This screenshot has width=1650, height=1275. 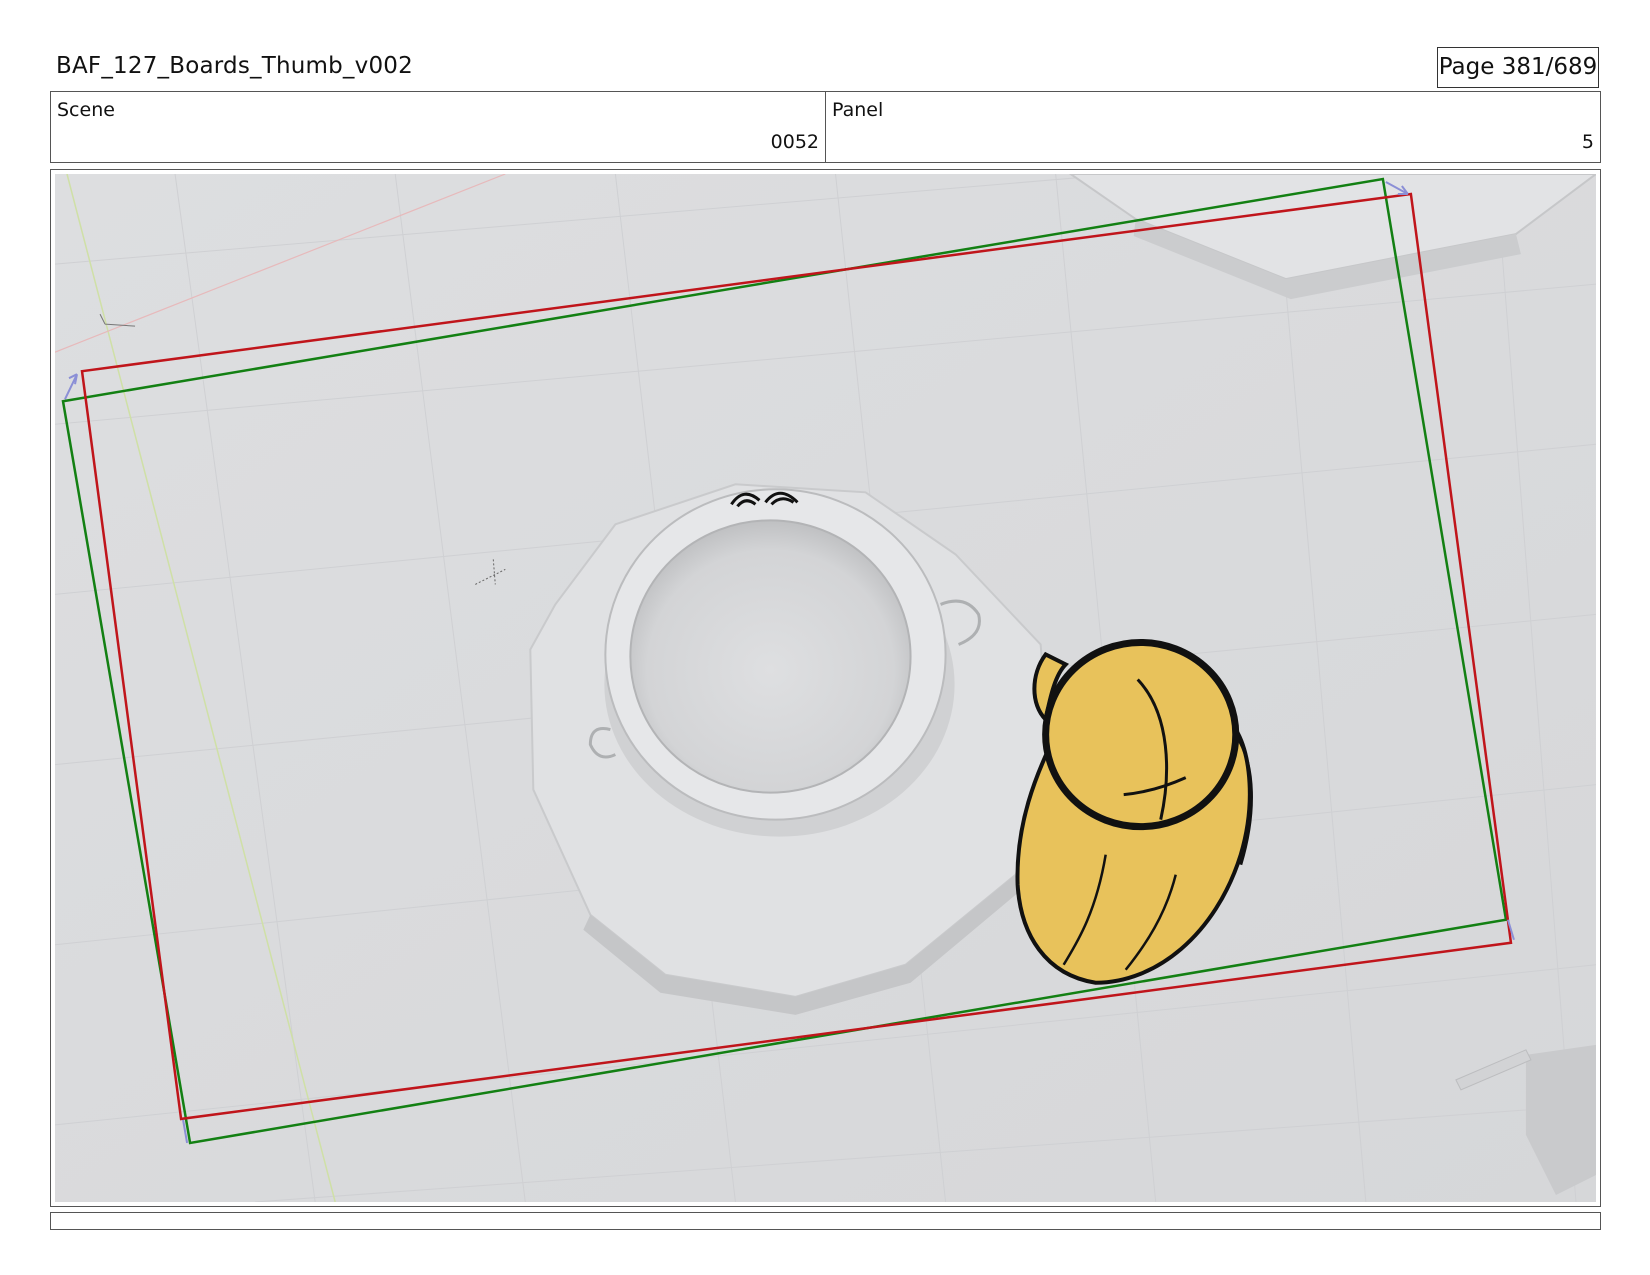 What do you see at coordinates (438, 127) in the screenshot?
I see `scene-cell: Scene 0052` at bounding box center [438, 127].